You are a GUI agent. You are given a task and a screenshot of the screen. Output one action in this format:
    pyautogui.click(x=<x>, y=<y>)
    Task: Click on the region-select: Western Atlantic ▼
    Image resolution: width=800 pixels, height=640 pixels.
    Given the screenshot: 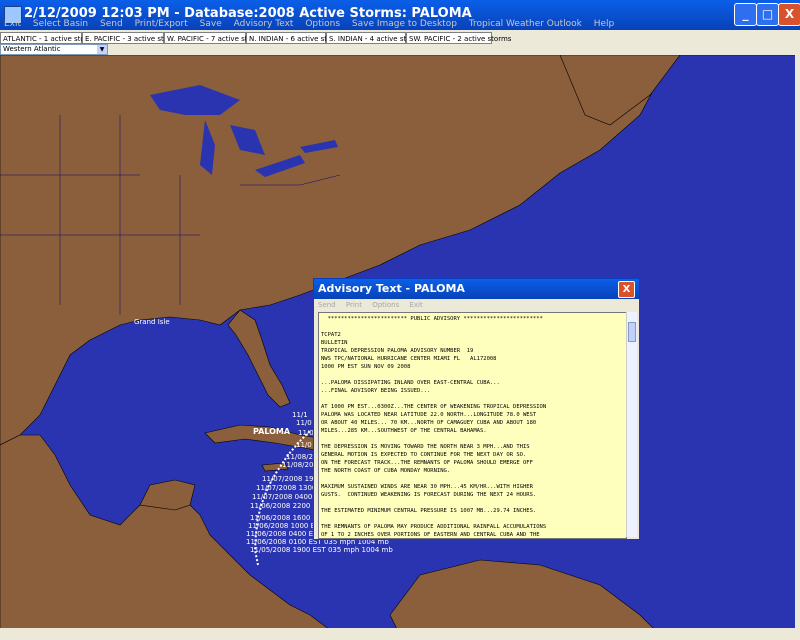 What is the action you would take?
    pyautogui.click(x=54, y=49)
    